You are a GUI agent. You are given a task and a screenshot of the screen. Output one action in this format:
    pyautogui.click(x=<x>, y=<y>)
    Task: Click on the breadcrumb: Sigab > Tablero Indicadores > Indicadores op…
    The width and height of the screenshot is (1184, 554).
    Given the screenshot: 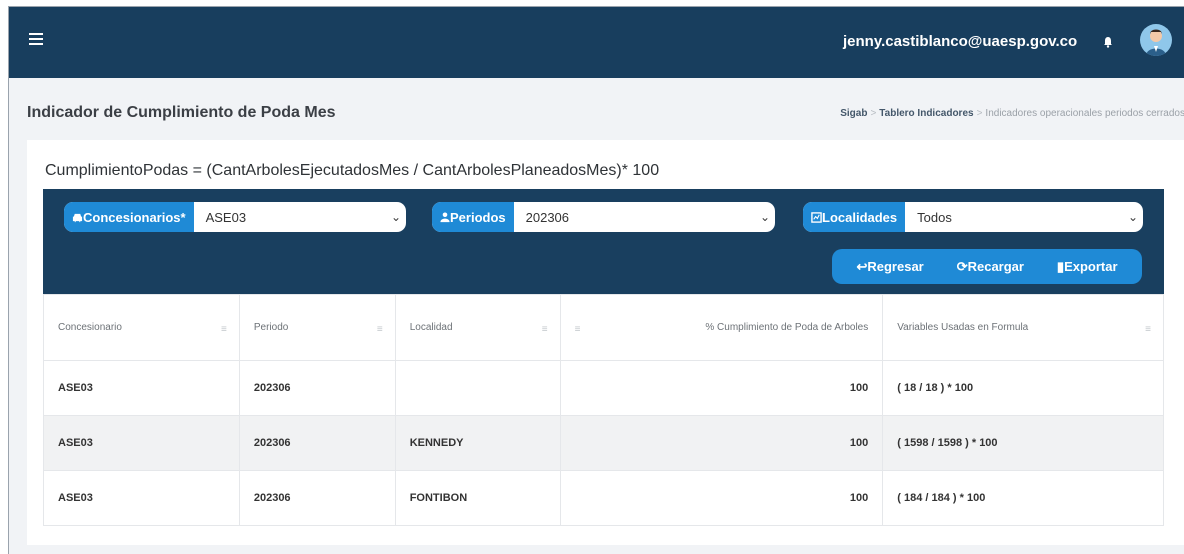 What is the action you would take?
    pyautogui.click(x=1012, y=113)
    